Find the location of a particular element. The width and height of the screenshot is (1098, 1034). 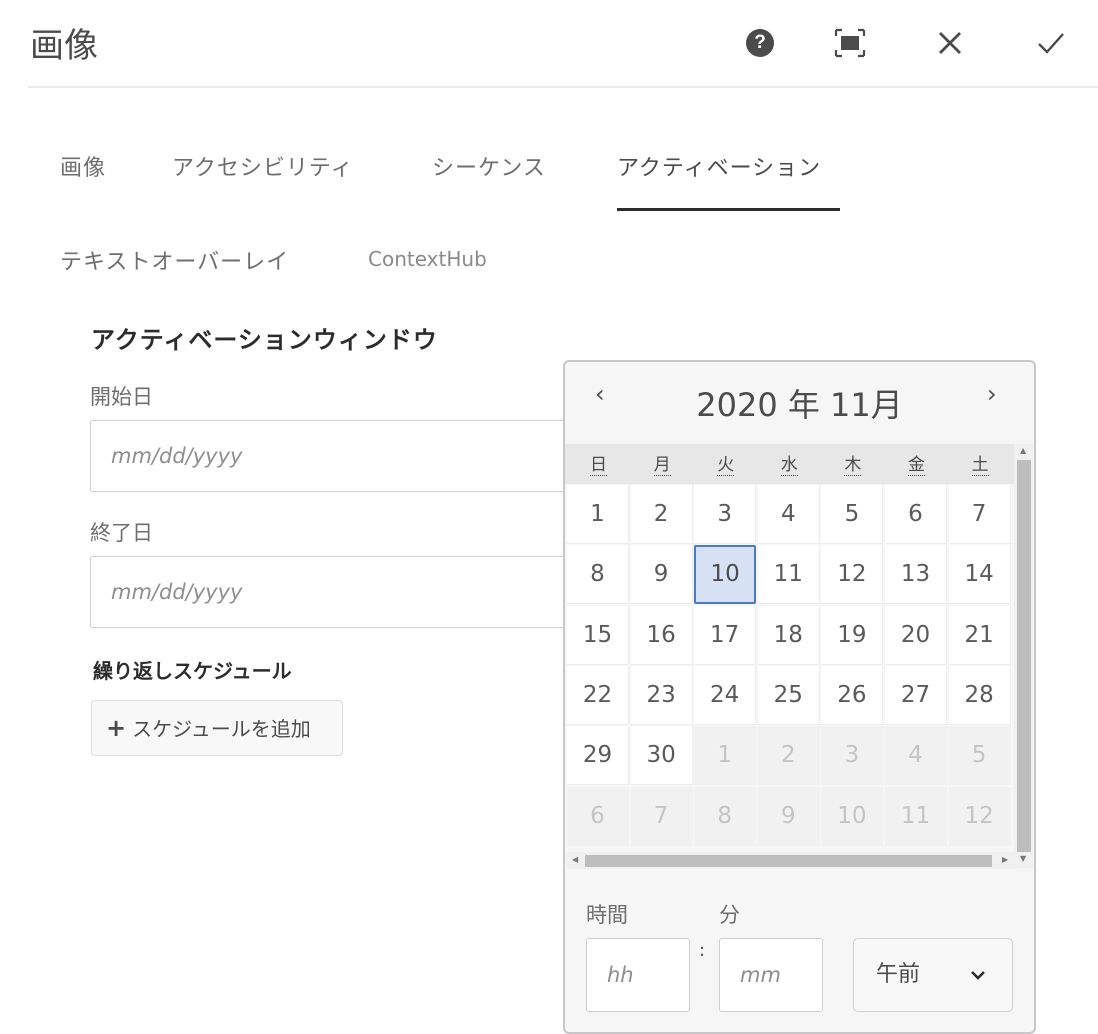

vertical-scrollbar: ▲ ▼ is located at coordinates (1023, 656).